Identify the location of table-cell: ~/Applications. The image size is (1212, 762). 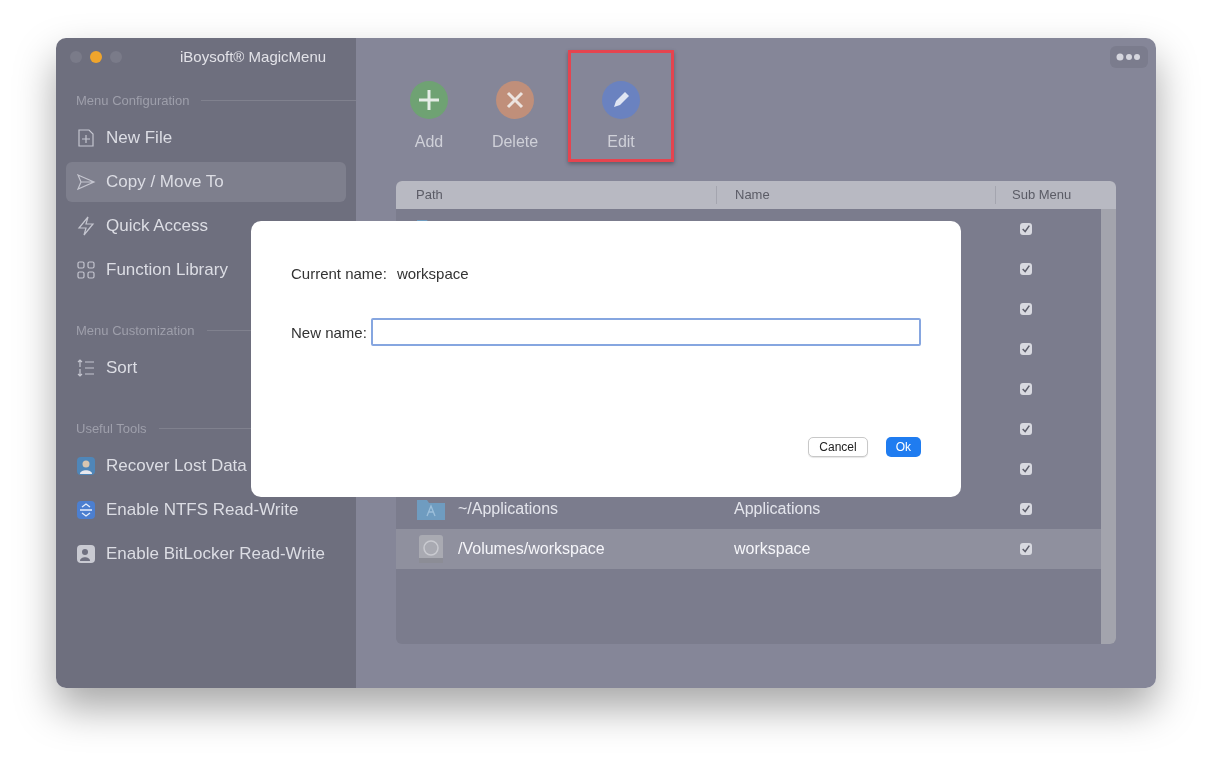
(508, 509).